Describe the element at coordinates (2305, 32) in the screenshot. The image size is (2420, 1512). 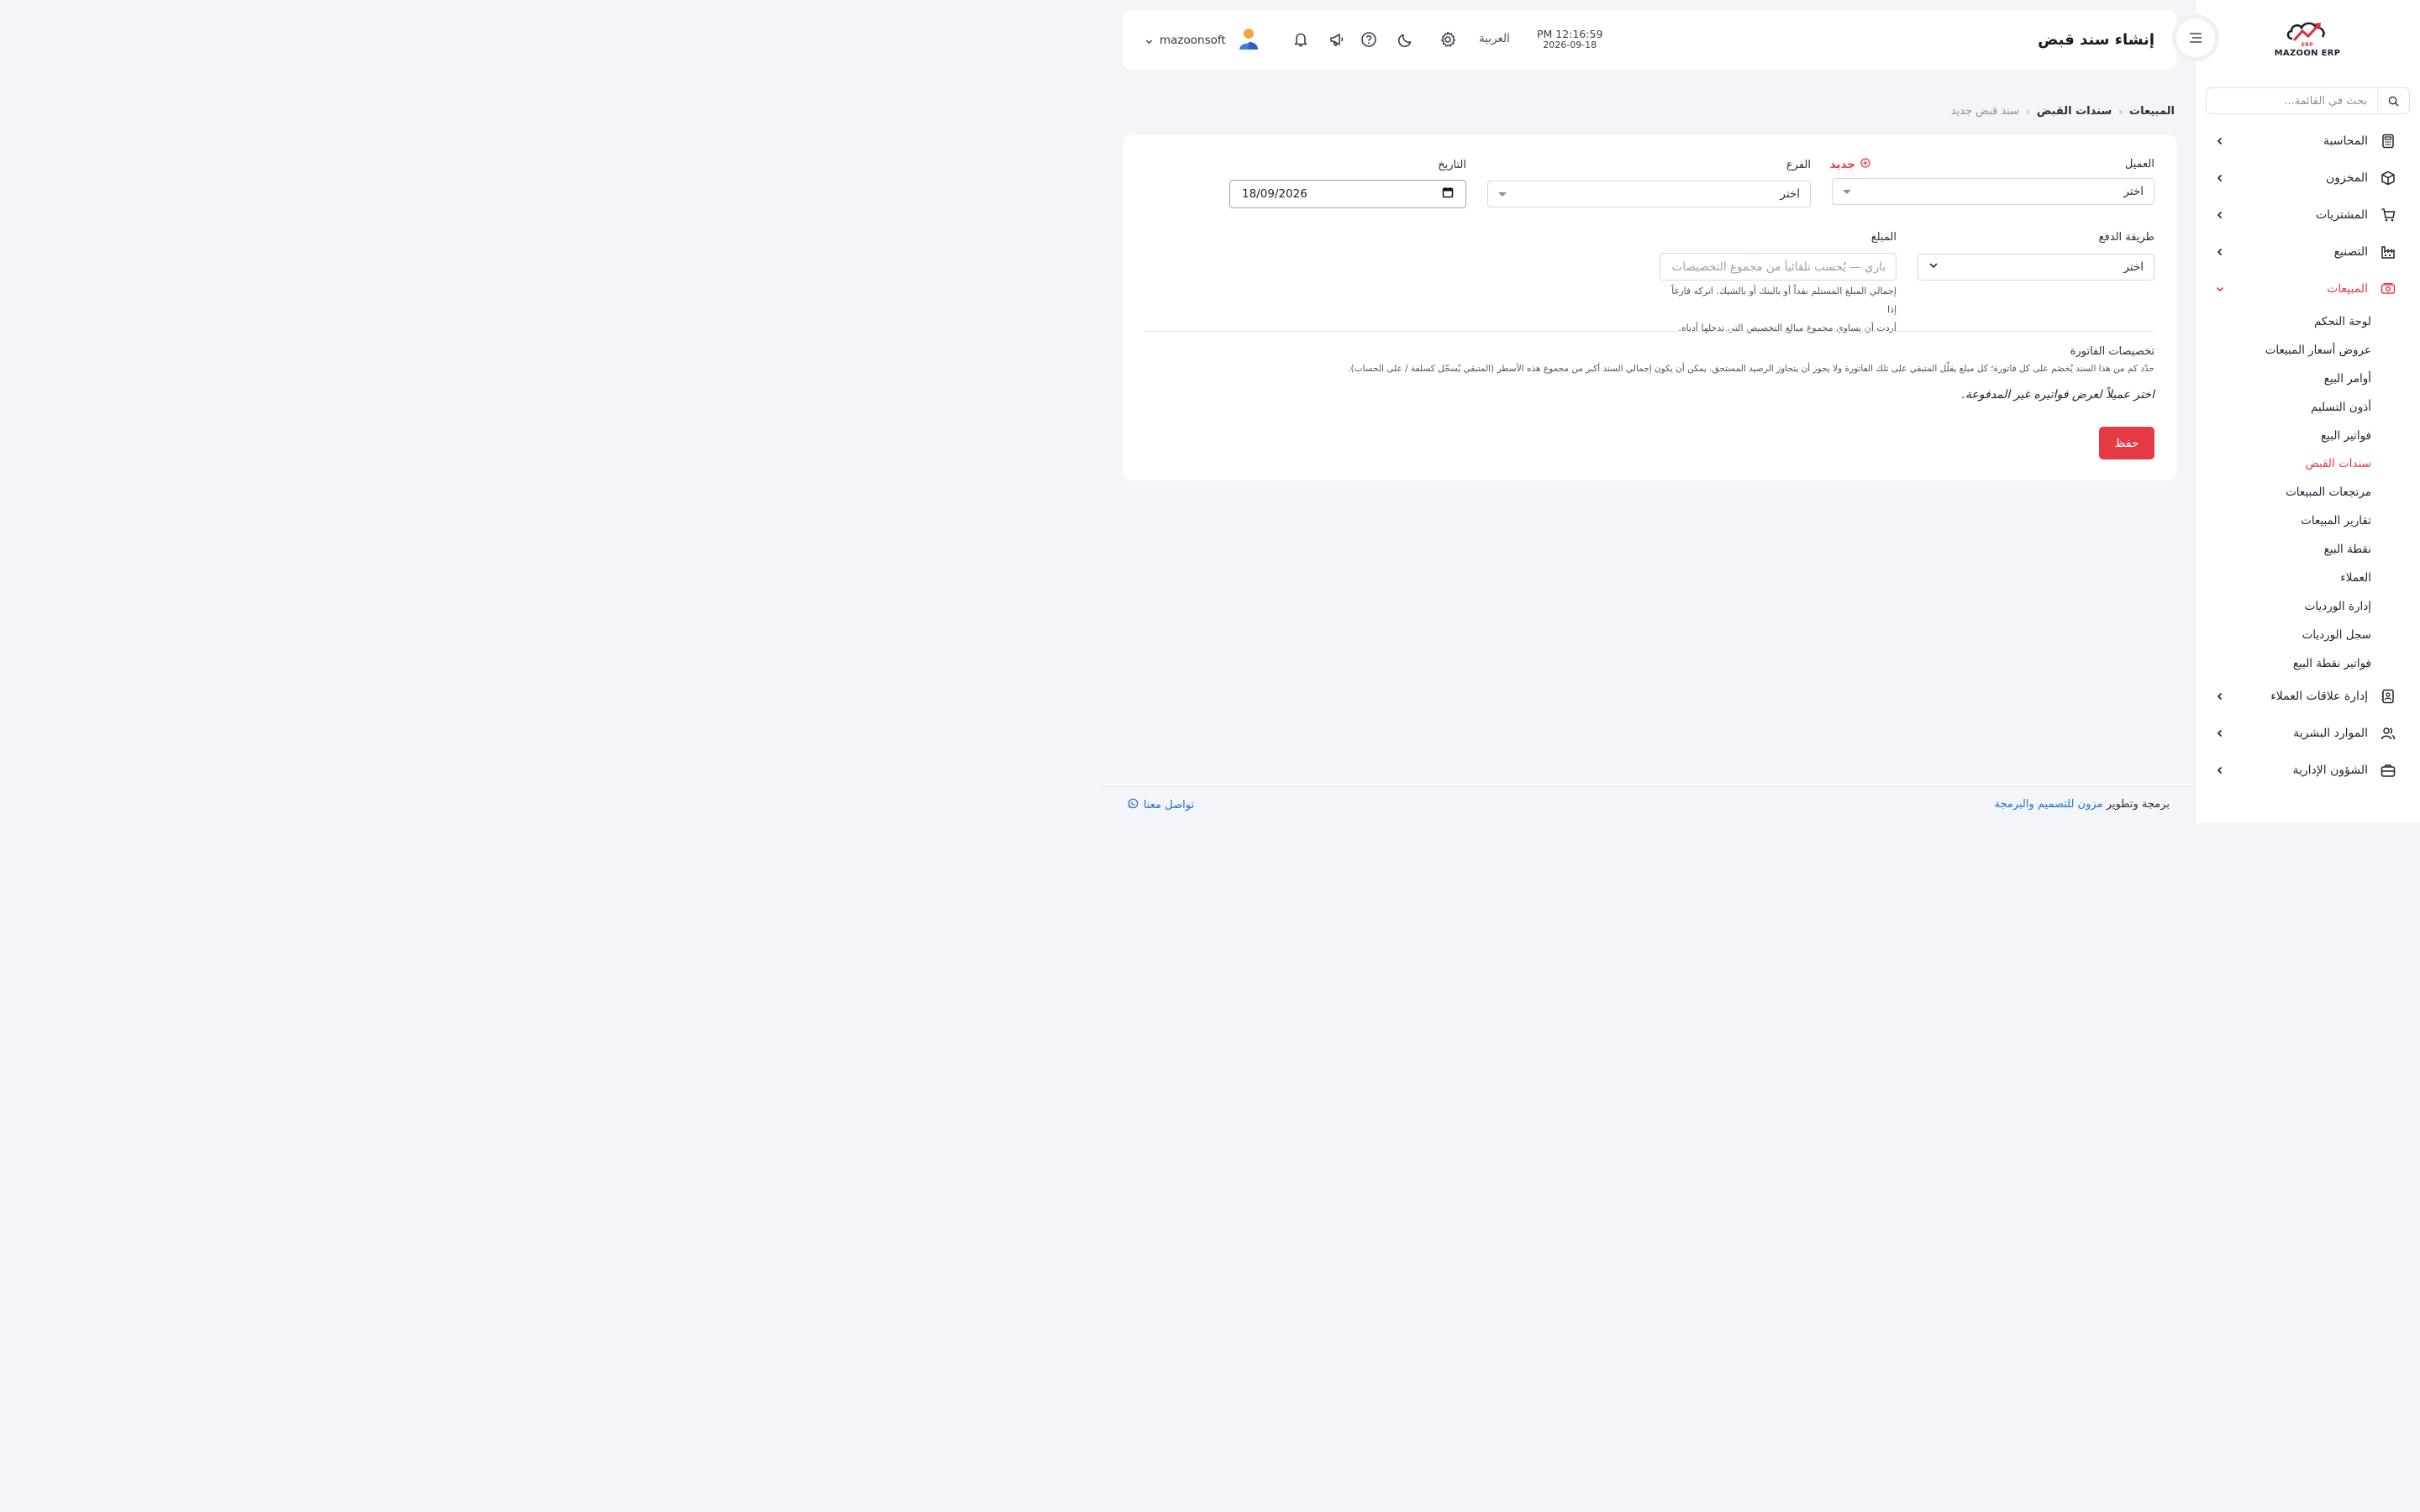
I see `logo-mark-icon` at that location.